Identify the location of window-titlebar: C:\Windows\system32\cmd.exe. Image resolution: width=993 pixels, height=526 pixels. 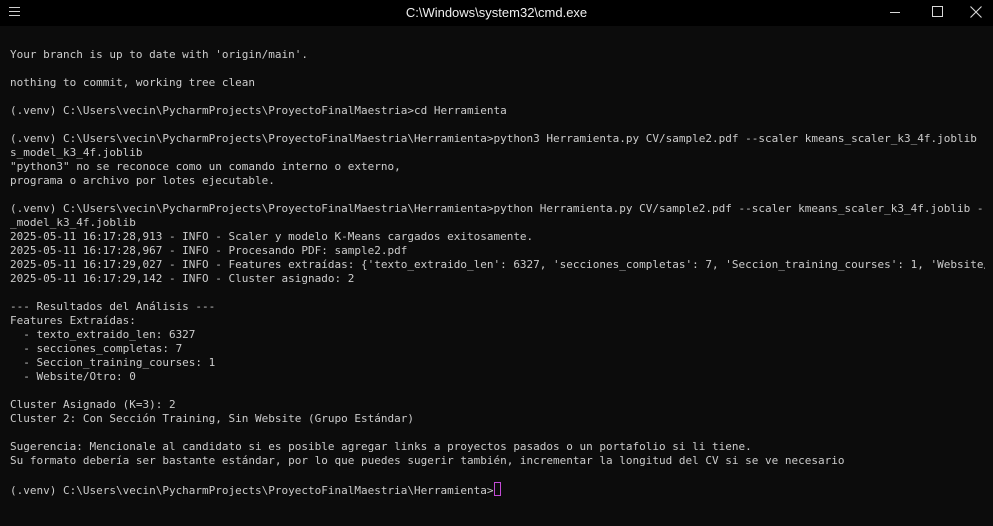
(496, 13).